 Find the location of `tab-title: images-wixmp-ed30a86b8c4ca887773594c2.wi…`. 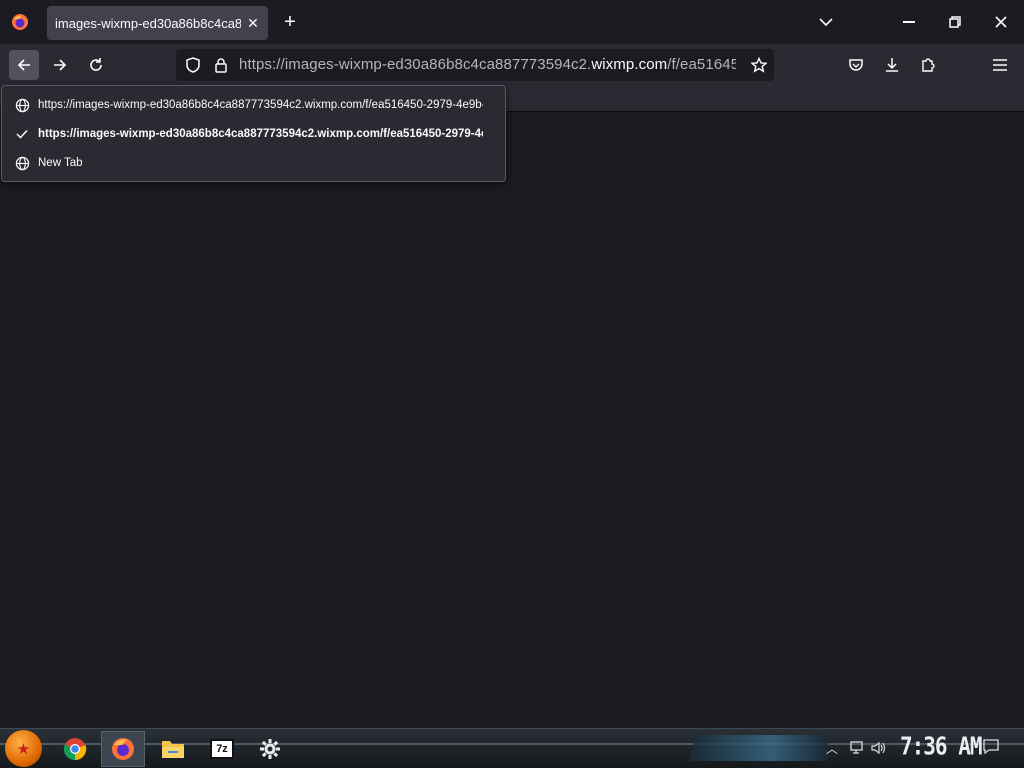

tab-title: images-wixmp-ed30a86b8c4ca887773594c2.wi… is located at coordinates (148, 23).